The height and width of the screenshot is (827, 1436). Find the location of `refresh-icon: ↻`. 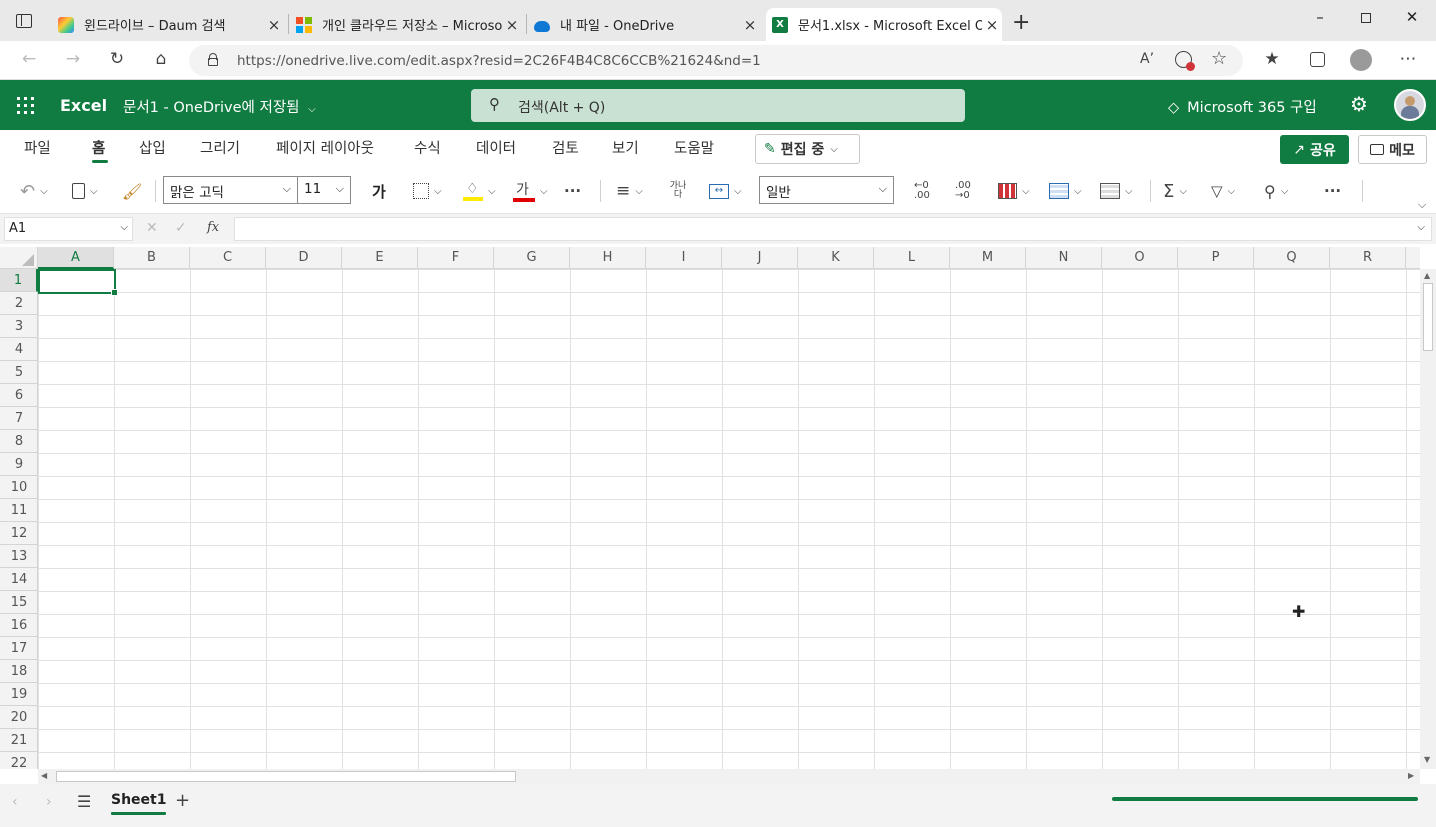

refresh-icon: ↻ is located at coordinates (117, 60).